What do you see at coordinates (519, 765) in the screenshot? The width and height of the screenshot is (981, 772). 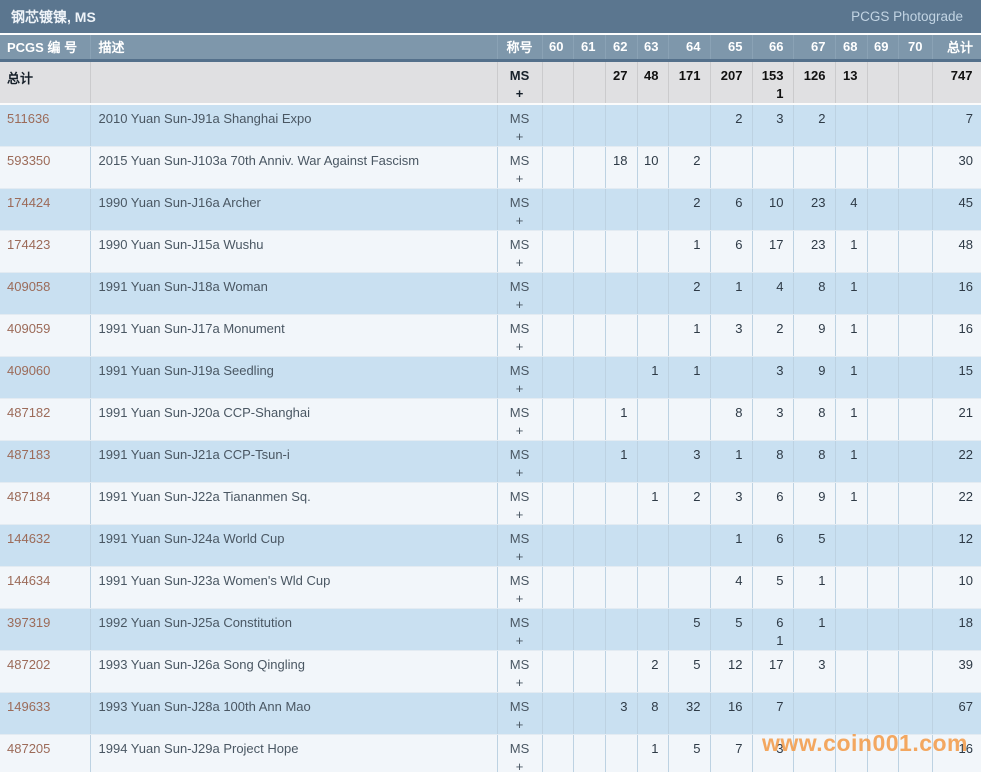 I see `cell-value: +` at bounding box center [519, 765].